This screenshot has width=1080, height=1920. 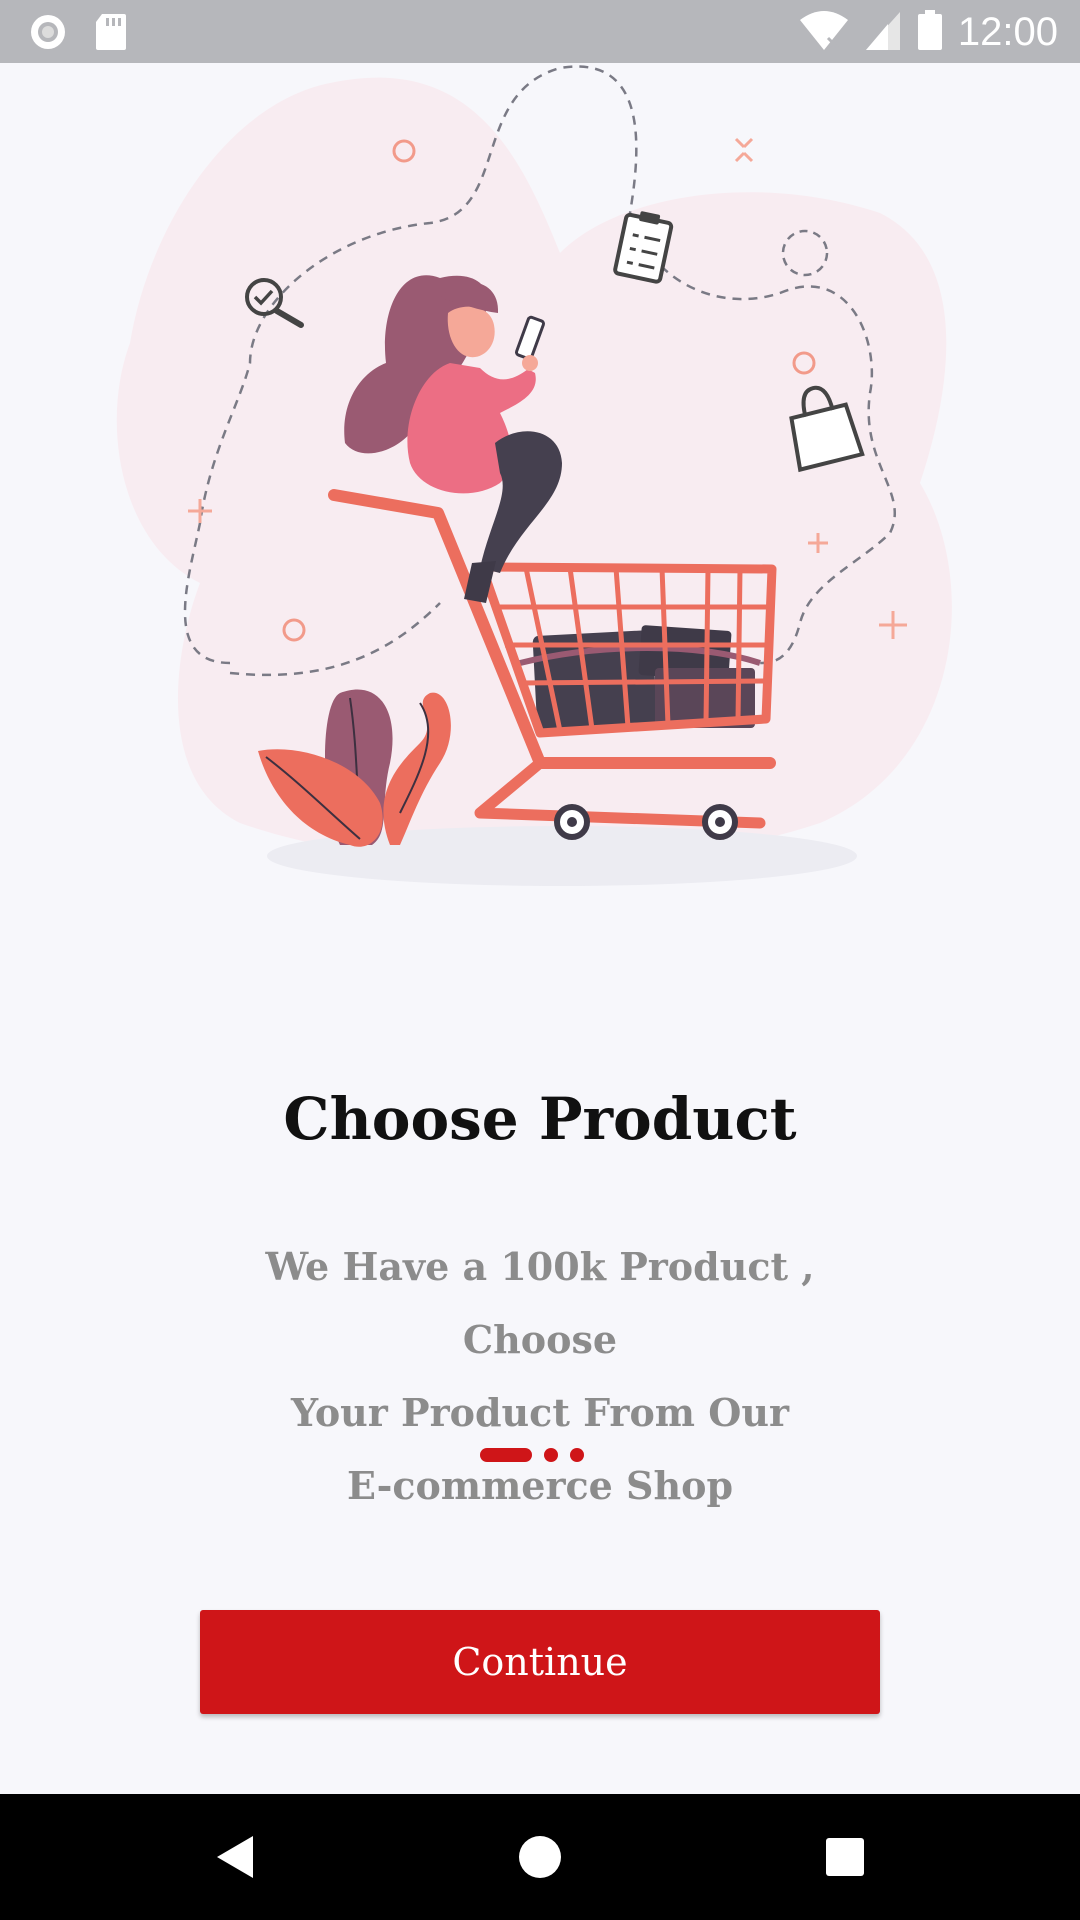 What do you see at coordinates (540, 1119) in the screenshot?
I see `page-title: Choose Product` at bounding box center [540, 1119].